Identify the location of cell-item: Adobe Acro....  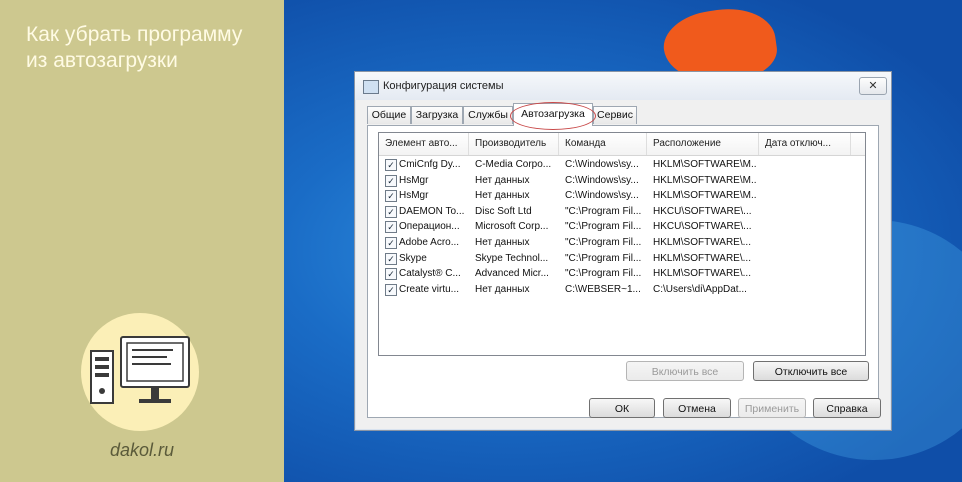
(429, 242).